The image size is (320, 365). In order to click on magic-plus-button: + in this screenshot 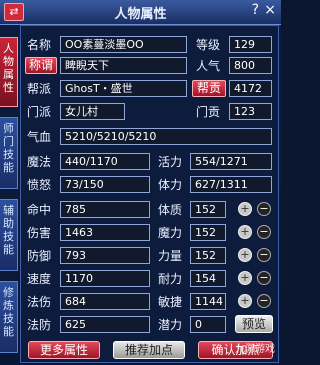, I will do `click(245, 232)`.